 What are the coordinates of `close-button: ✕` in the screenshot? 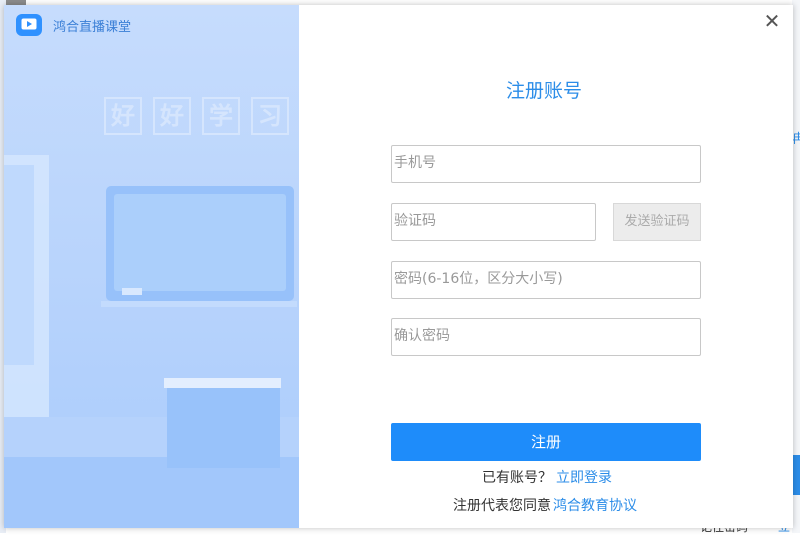 It's located at (772, 21).